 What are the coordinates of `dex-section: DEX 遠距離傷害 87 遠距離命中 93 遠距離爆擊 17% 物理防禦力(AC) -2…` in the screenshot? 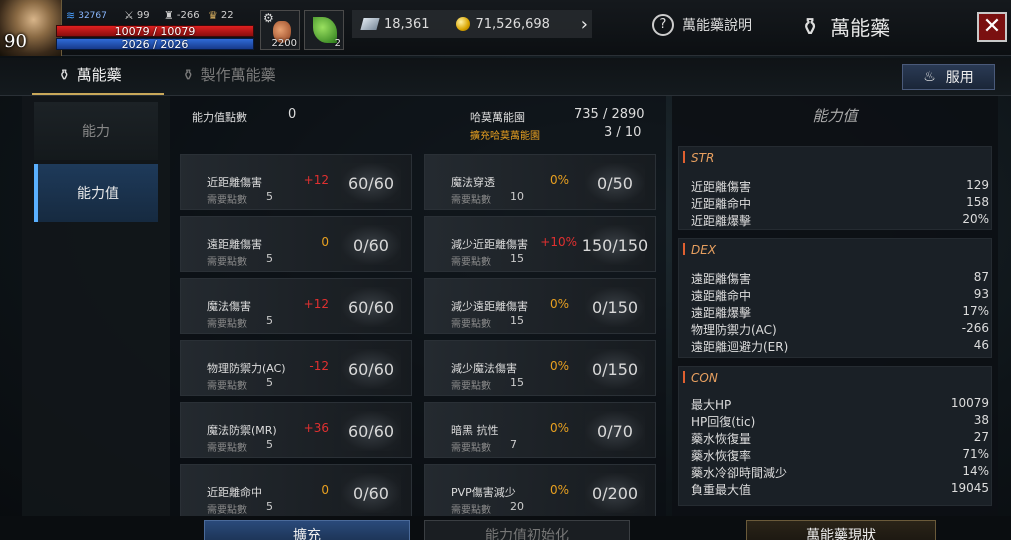 It's located at (835, 298).